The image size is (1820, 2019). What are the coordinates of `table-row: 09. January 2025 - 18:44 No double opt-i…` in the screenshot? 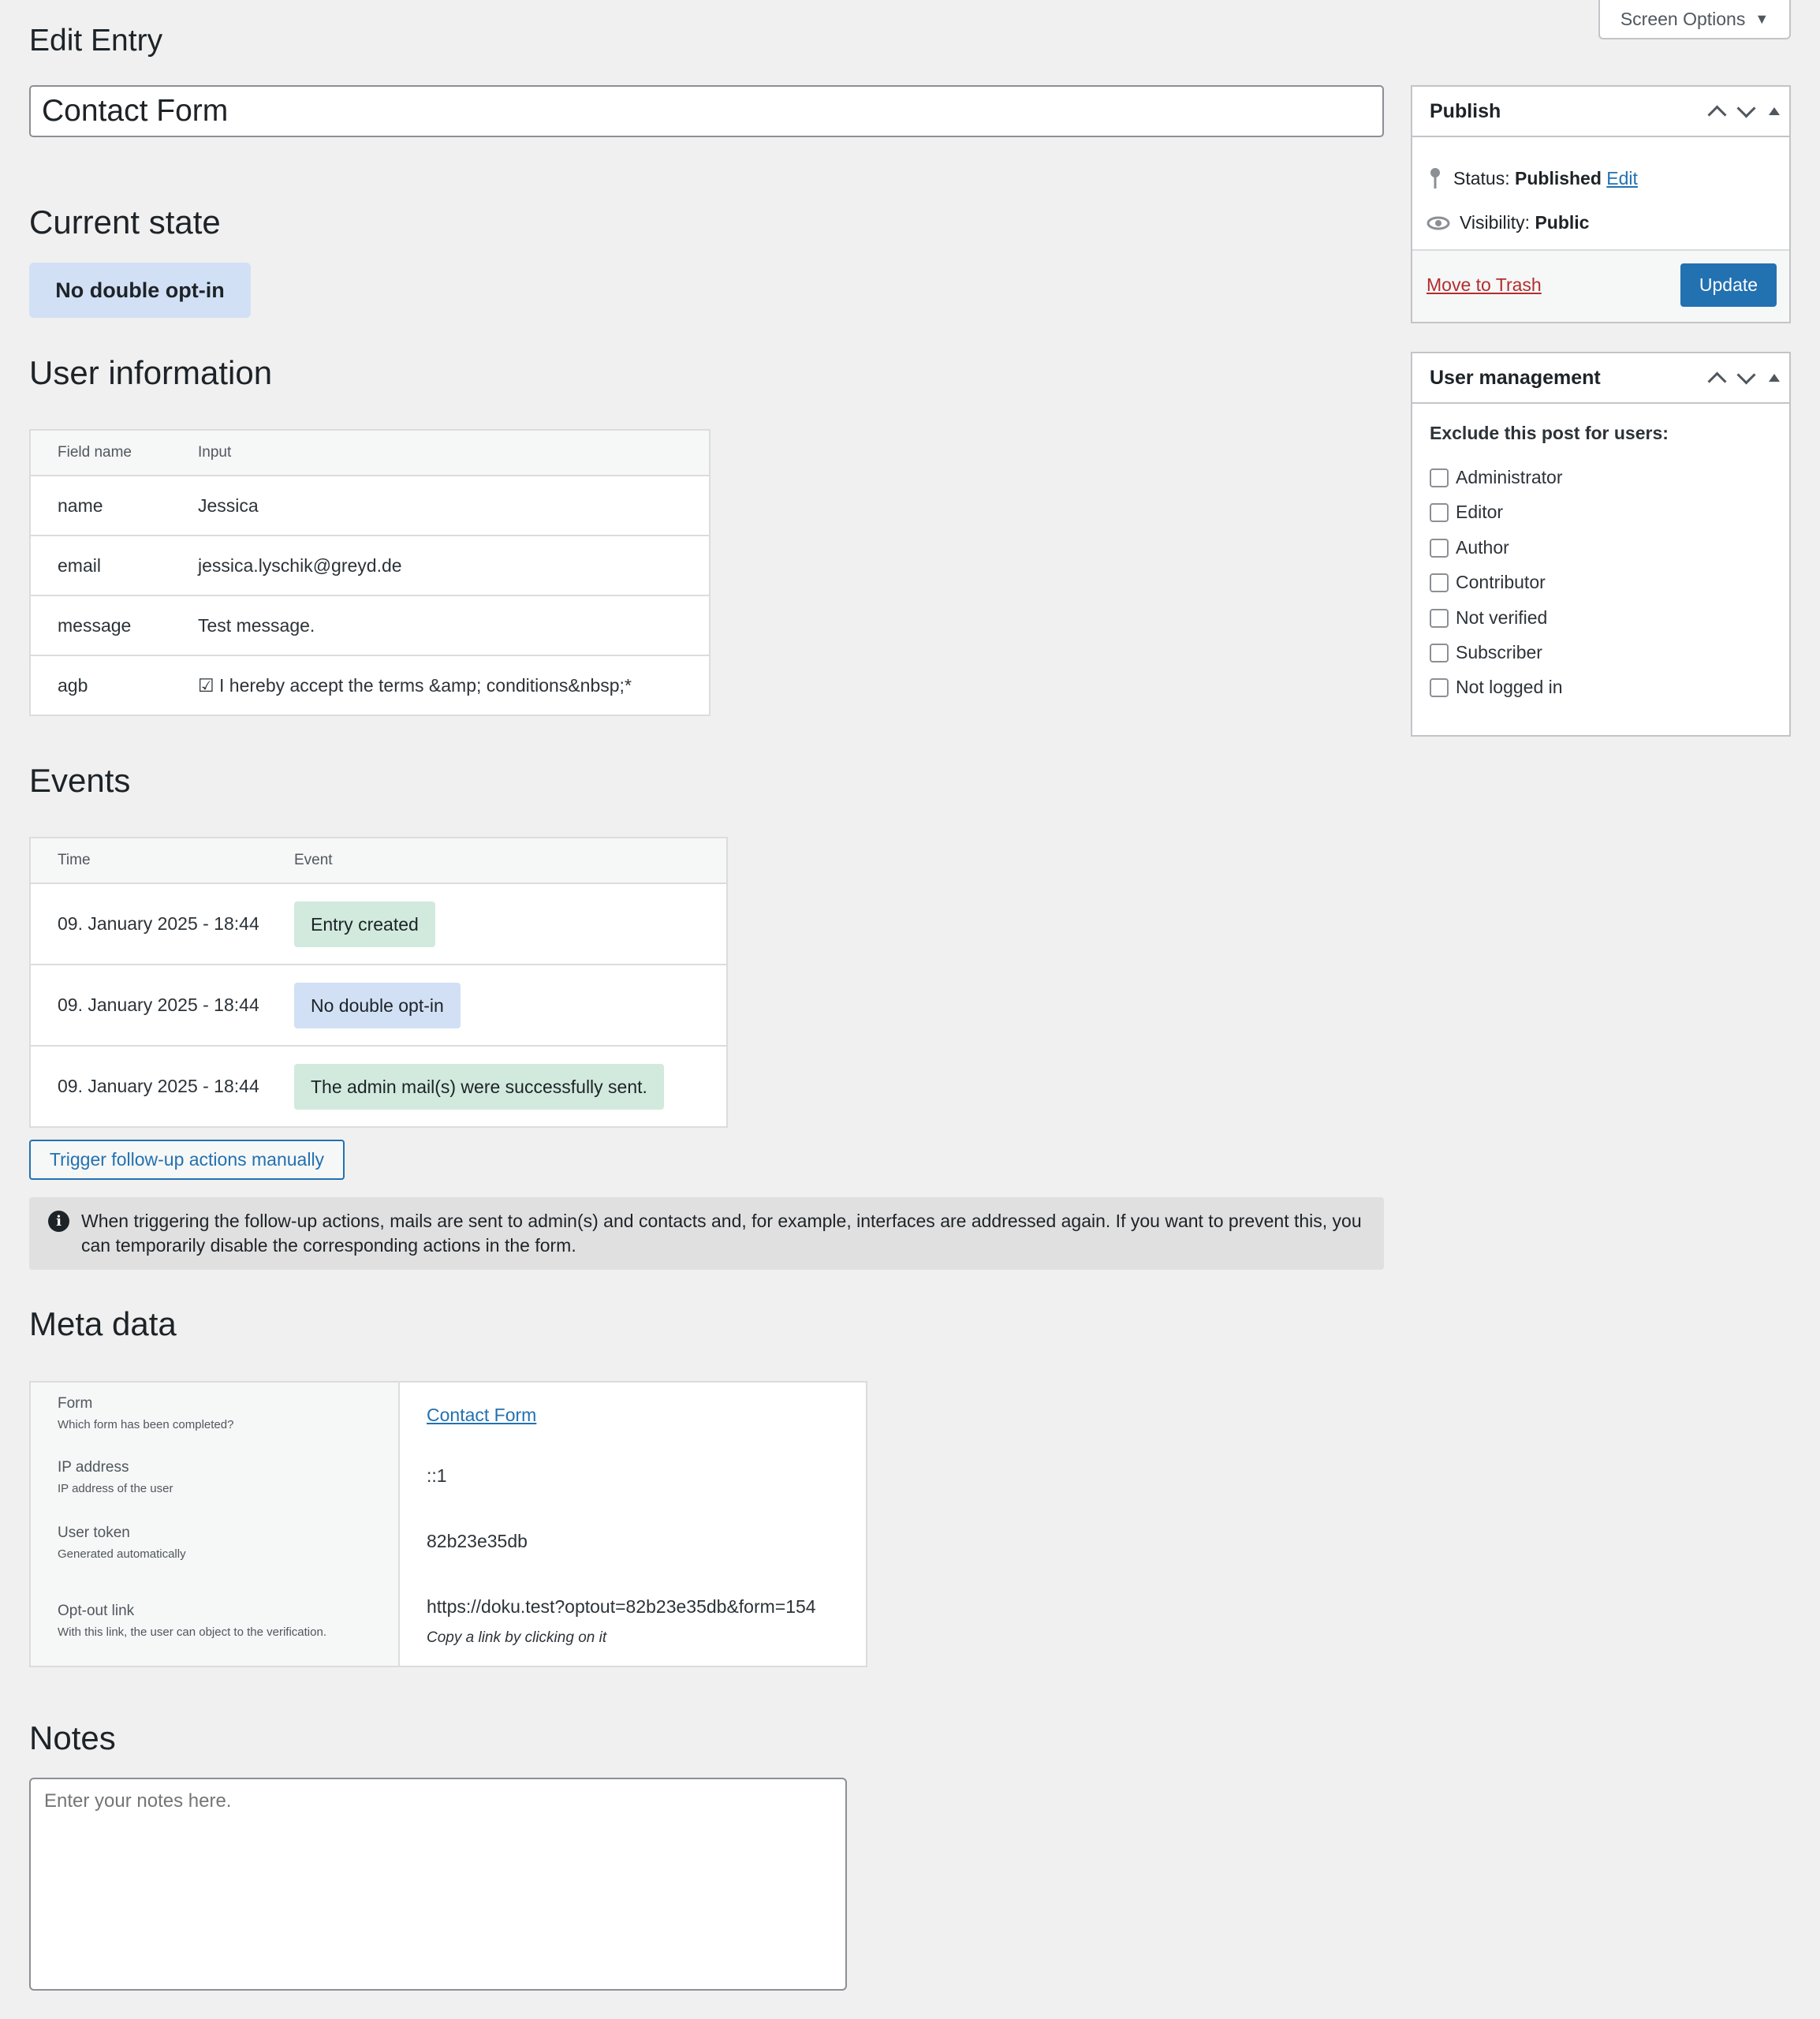 It's located at (378, 1006).